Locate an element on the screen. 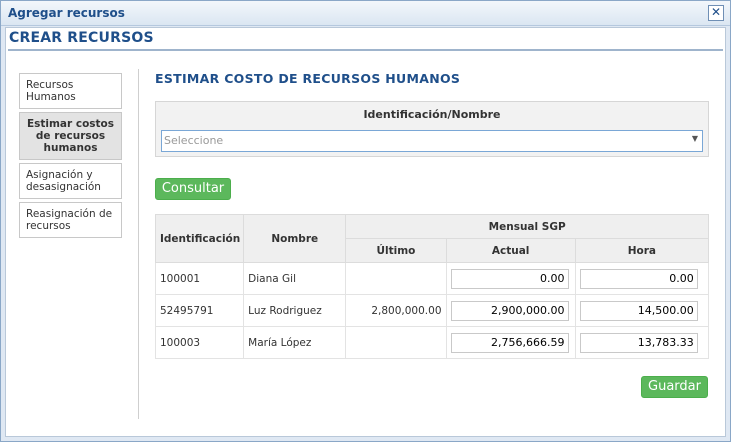  consultar-button: Consultar is located at coordinates (193, 189).